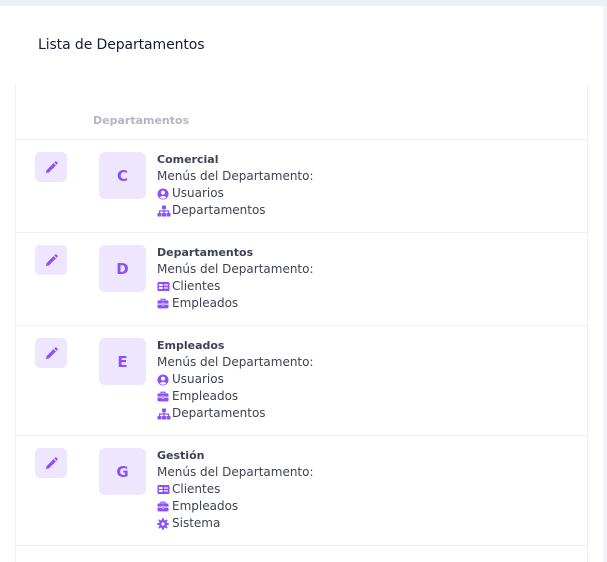 Image resolution: width=607 pixels, height=562 pixels. What do you see at coordinates (188, 159) in the screenshot?
I see `department-name: Comercial` at bounding box center [188, 159].